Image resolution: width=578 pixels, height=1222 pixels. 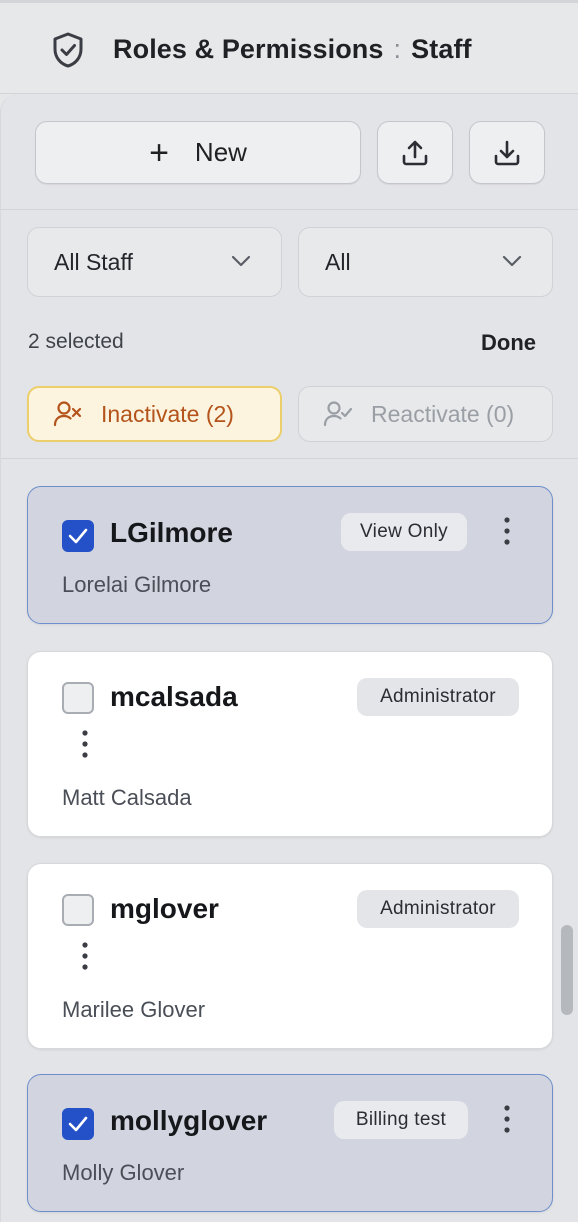 I want to click on page-title: Roles & Permissions: Staff, so click(x=292, y=49).